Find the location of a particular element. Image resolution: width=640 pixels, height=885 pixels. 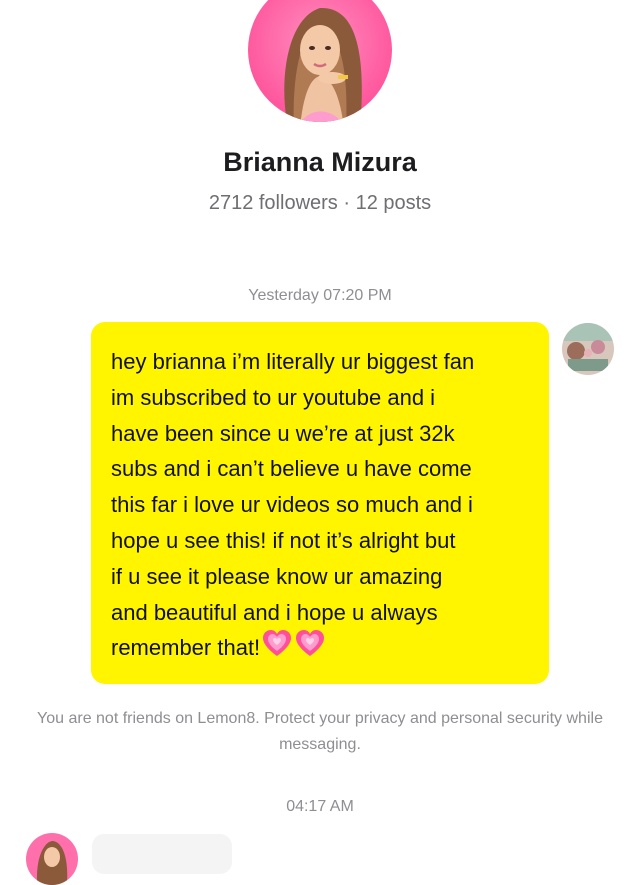

incoming-avatar is located at coordinates (52, 859).